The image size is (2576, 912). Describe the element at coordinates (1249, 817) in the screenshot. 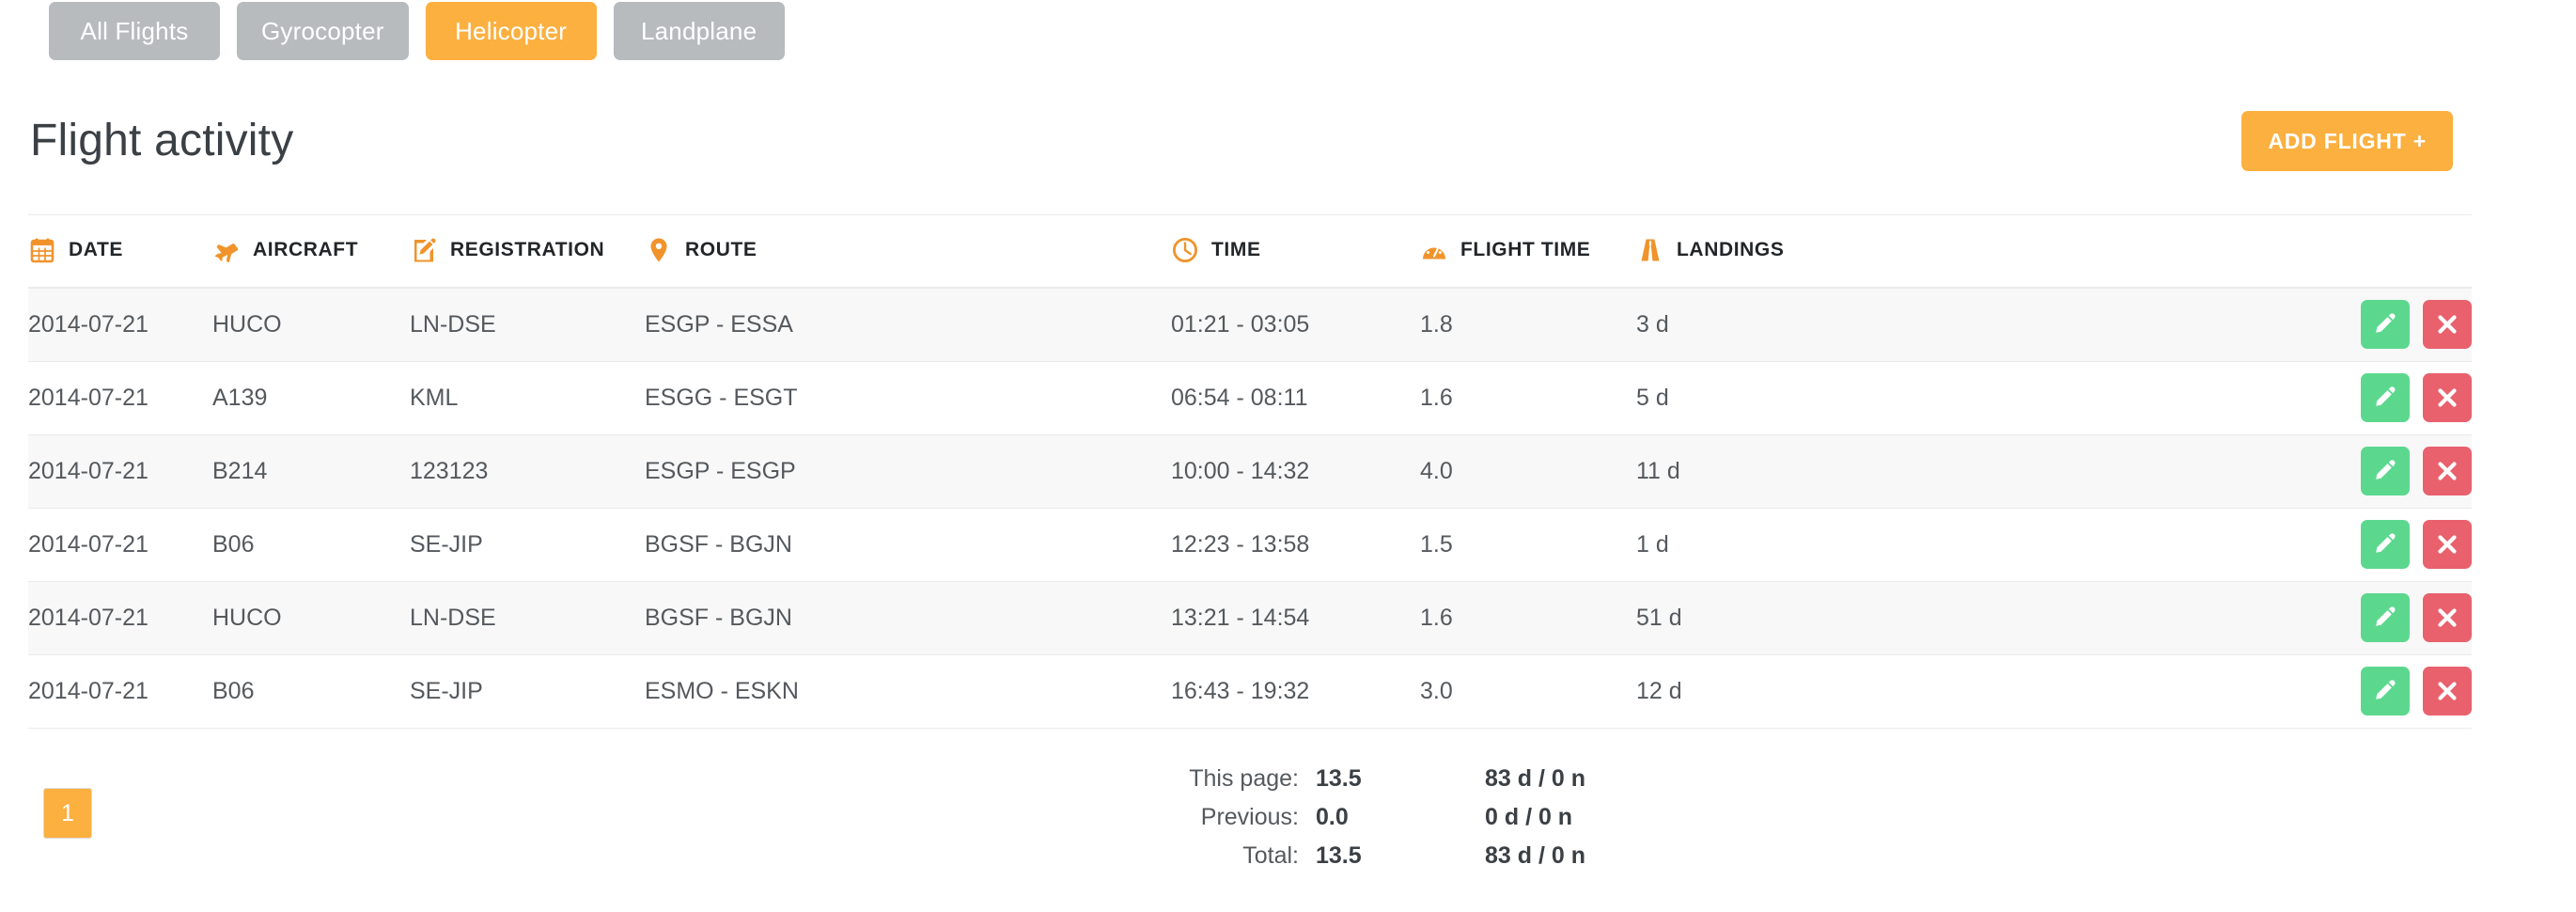

I see `totals-label-previous: Previous:` at that location.